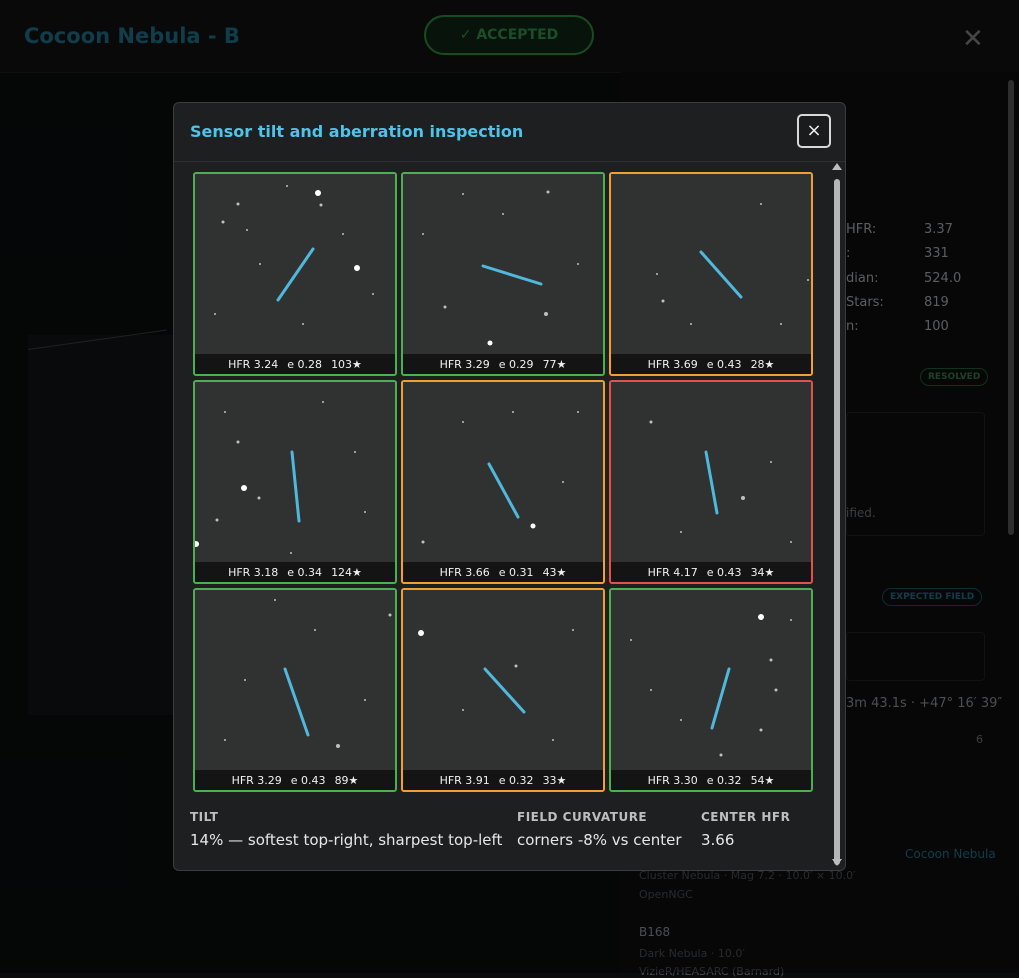 The width and height of the screenshot is (1019, 978). What do you see at coordinates (305, 572) in the screenshot?
I see `eccentricity-value: e 0.34` at bounding box center [305, 572].